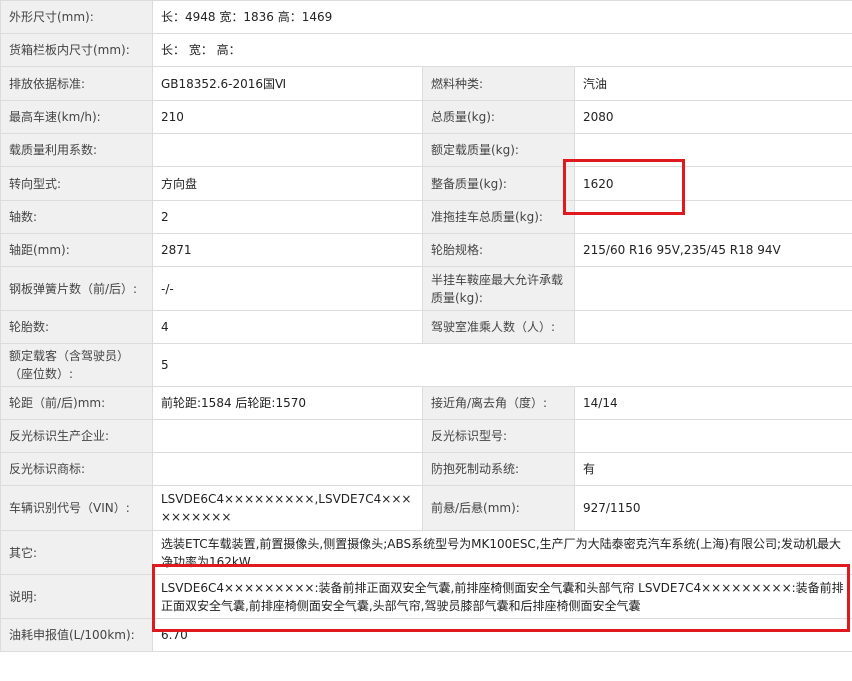 The height and width of the screenshot is (681, 852). What do you see at coordinates (76, 150) in the screenshot?
I see `spec-label: 载质量利用系数:` at bounding box center [76, 150].